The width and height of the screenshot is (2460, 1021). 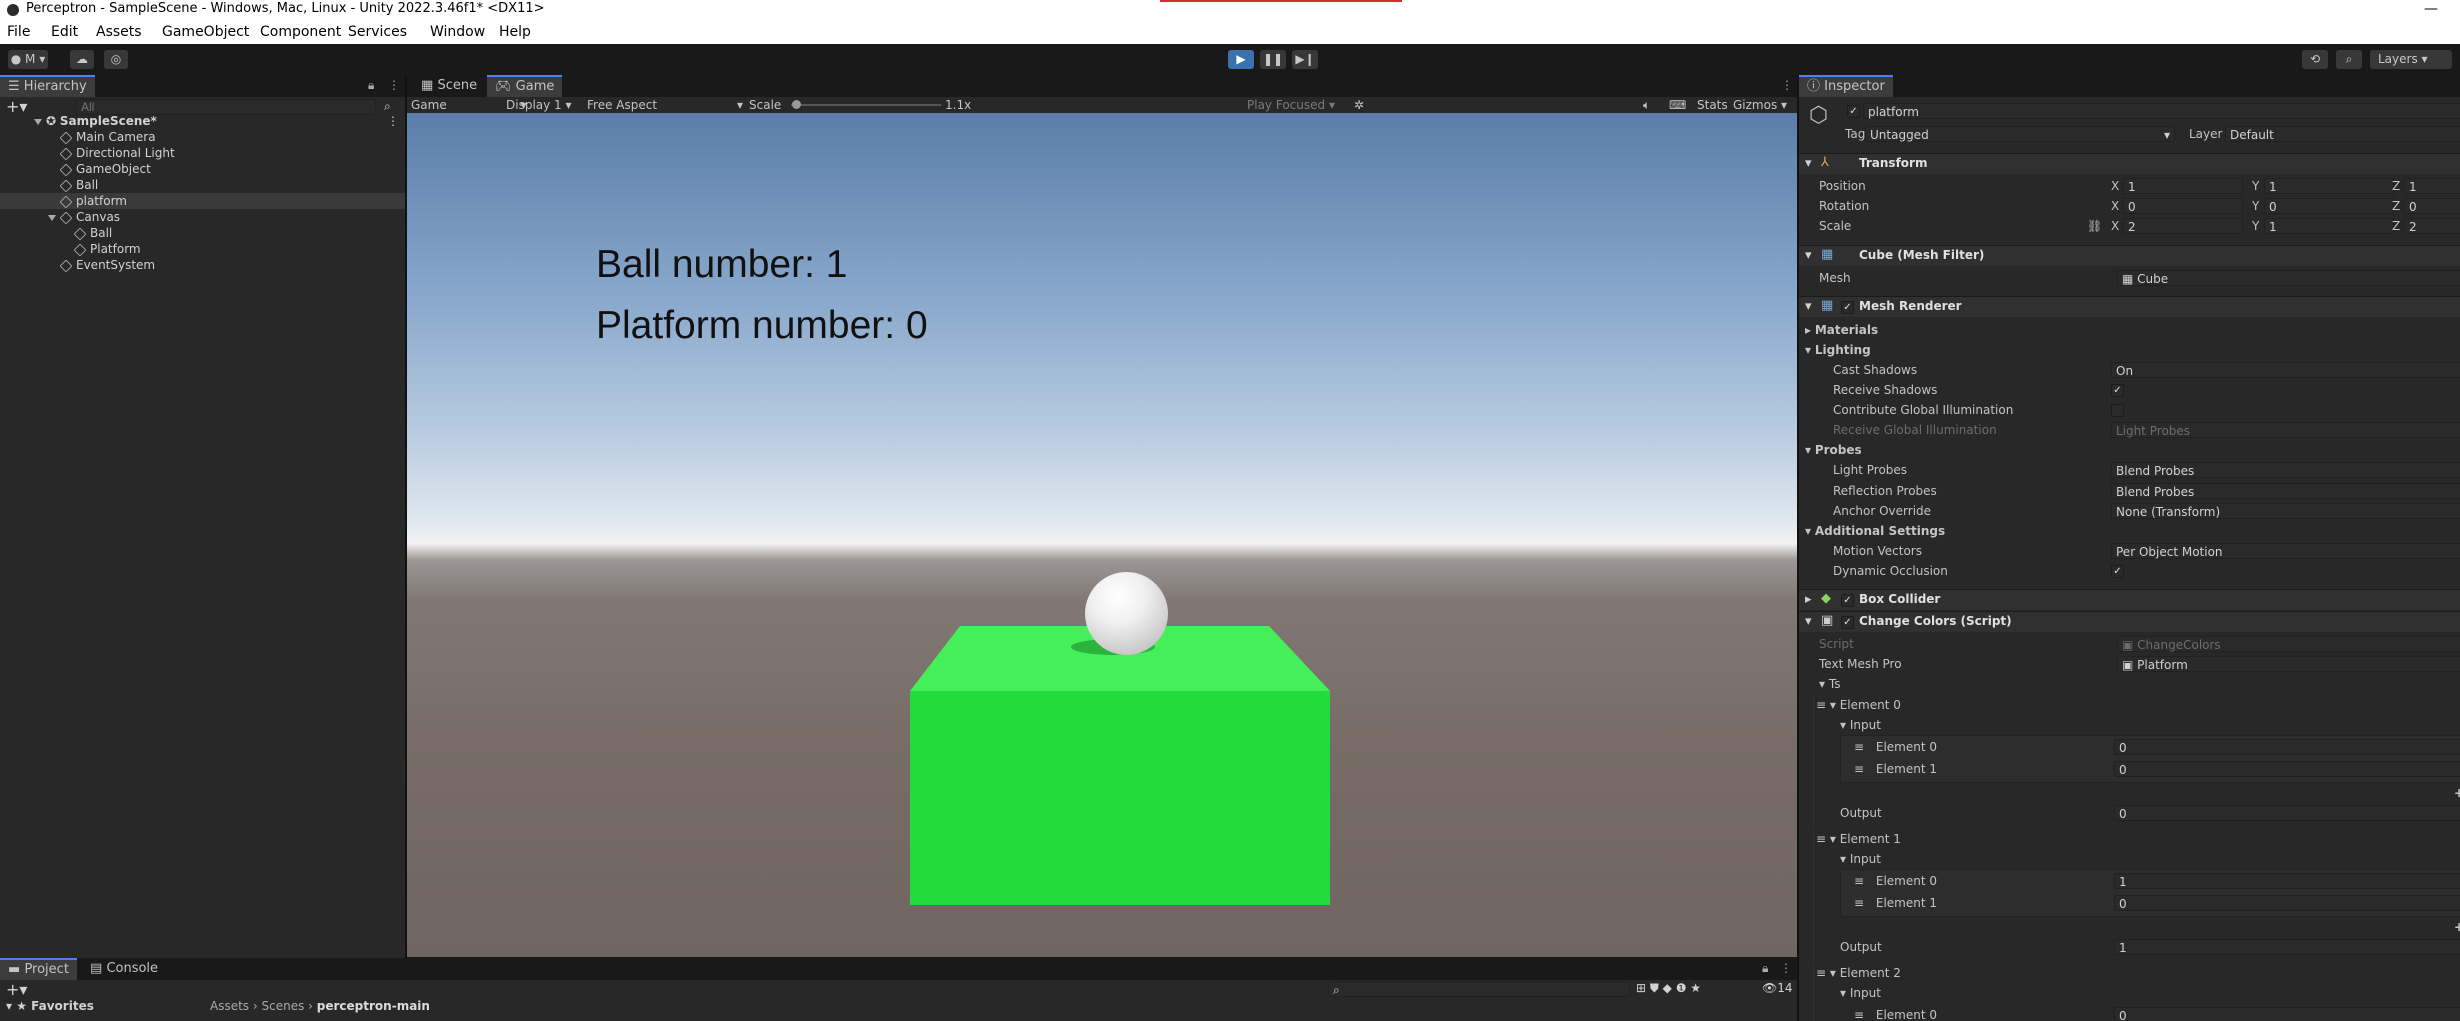 I want to click on project-lock-icon: 🔒︎, so click(x=1765, y=968).